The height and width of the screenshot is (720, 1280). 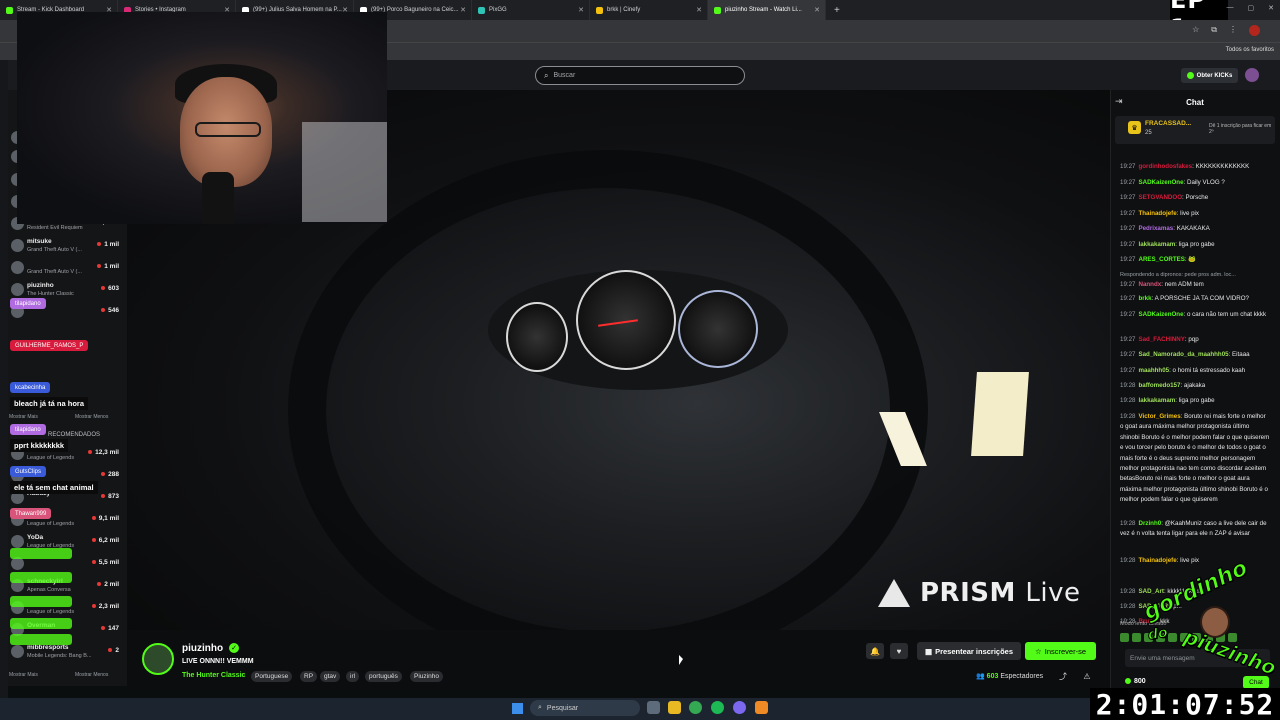 I want to click on chat-username: brkk, so click(x=1144, y=298).